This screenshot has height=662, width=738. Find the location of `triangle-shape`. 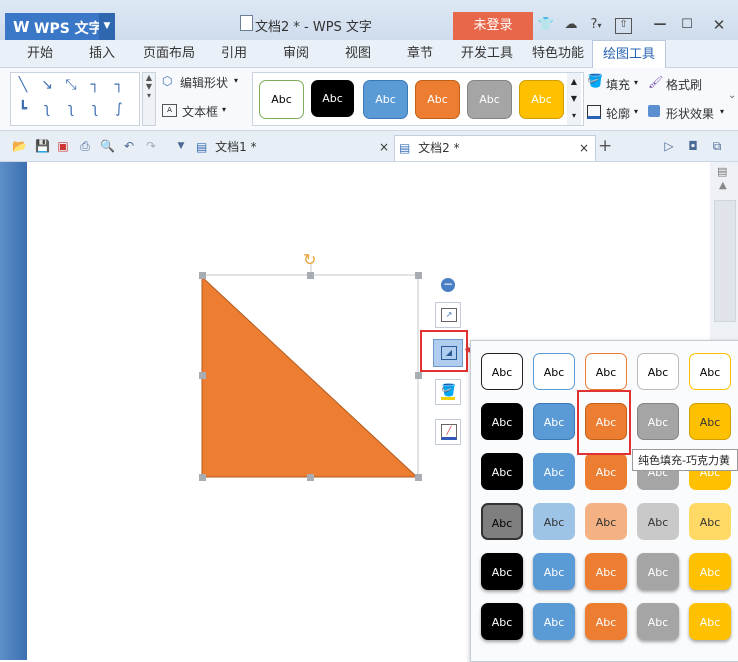

triangle-shape is located at coordinates (310, 376).